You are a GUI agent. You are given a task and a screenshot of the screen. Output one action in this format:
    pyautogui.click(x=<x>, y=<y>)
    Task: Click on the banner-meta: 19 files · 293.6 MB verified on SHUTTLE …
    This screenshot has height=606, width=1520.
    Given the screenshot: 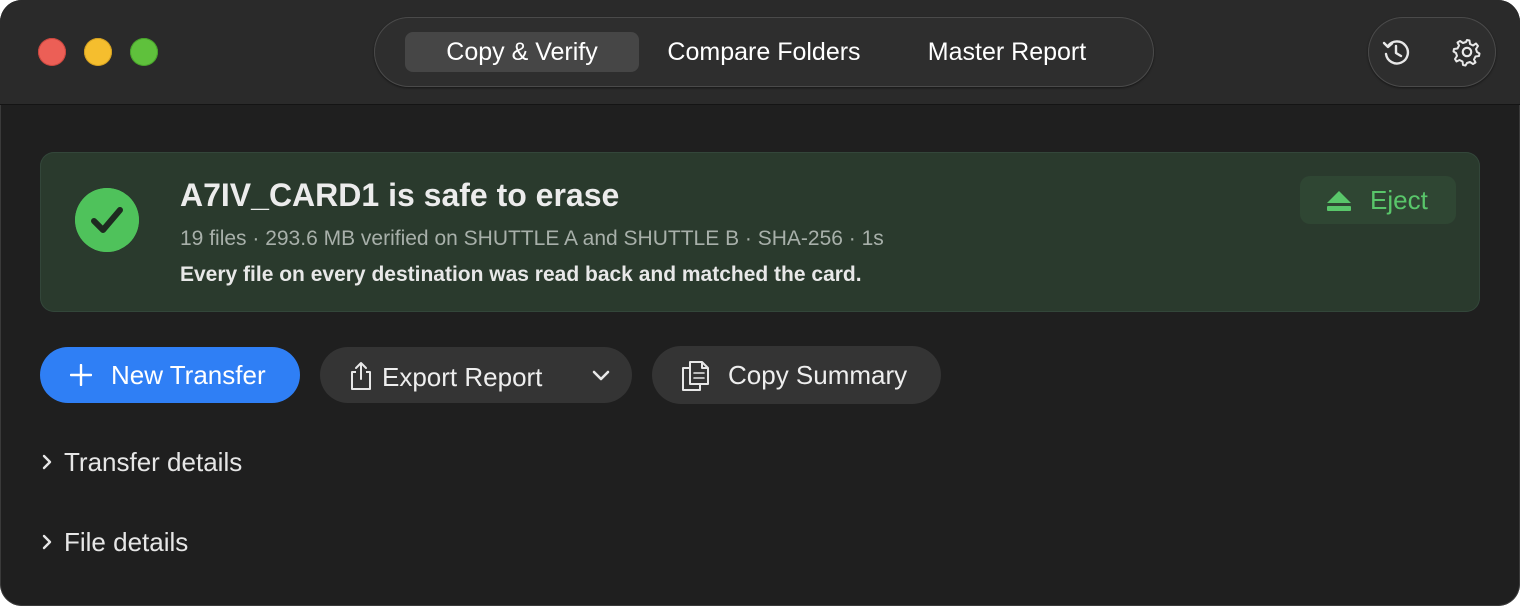 What is the action you would take?
    pyautogui.click(x=532, y=238)
    